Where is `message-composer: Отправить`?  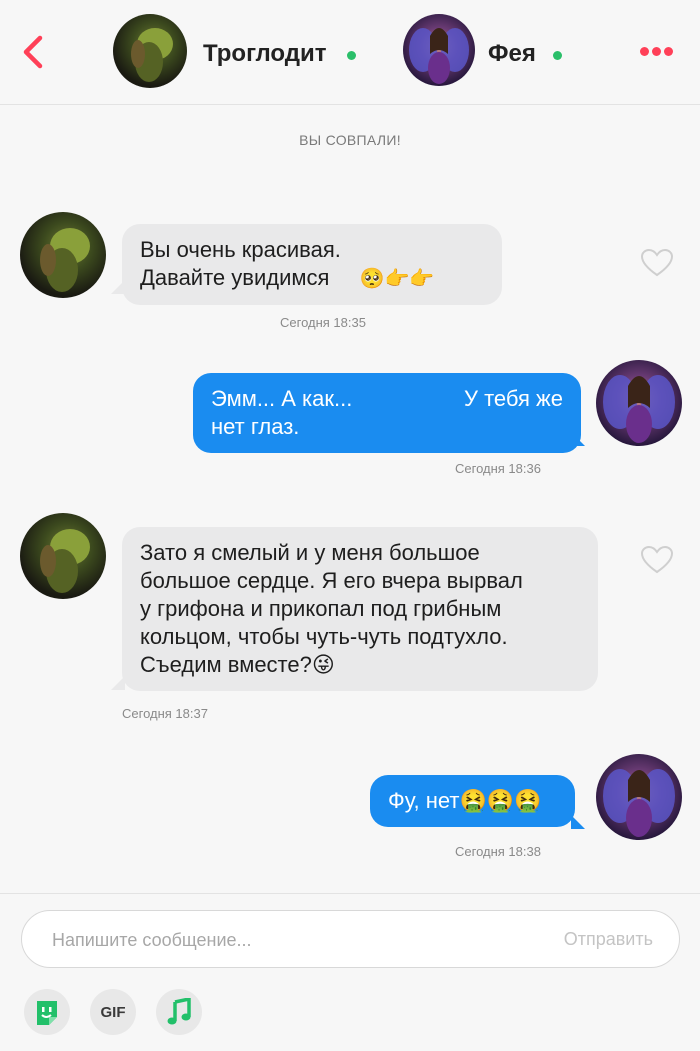
message-composer: Отправить is located at coordinates (350, 939).